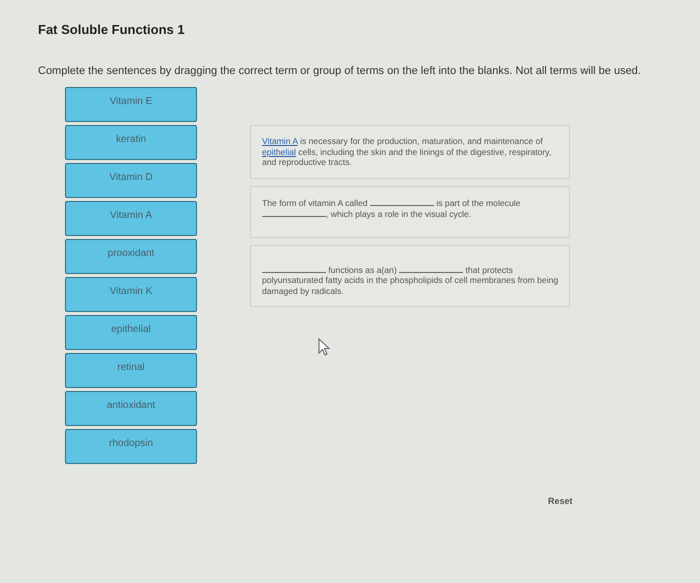 The width and height of the screenshot is (700, 583). Describe the element at coordinates (410, 275) in the screenshot. I see `sentence-box: functions as a(an) that protects polyunsaturated fatty acids in the phospholipids of cell membranes from being damaged by radicals.` at that location.